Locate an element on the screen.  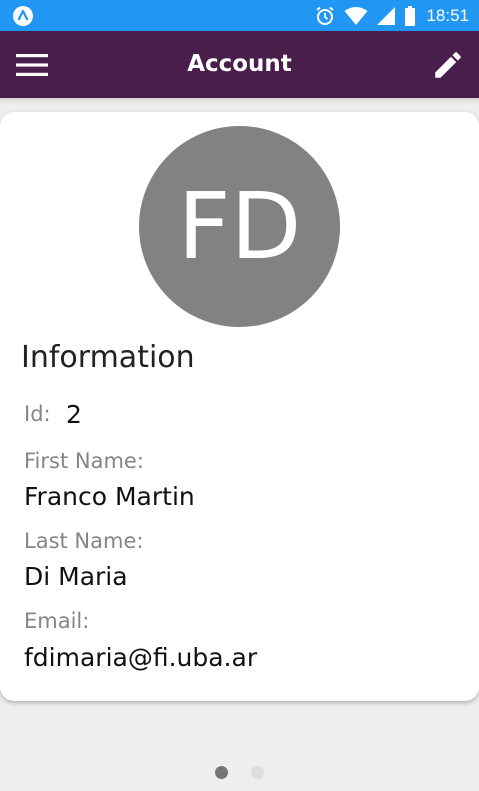
id-value: 2 is located at coordinates (74, 414).